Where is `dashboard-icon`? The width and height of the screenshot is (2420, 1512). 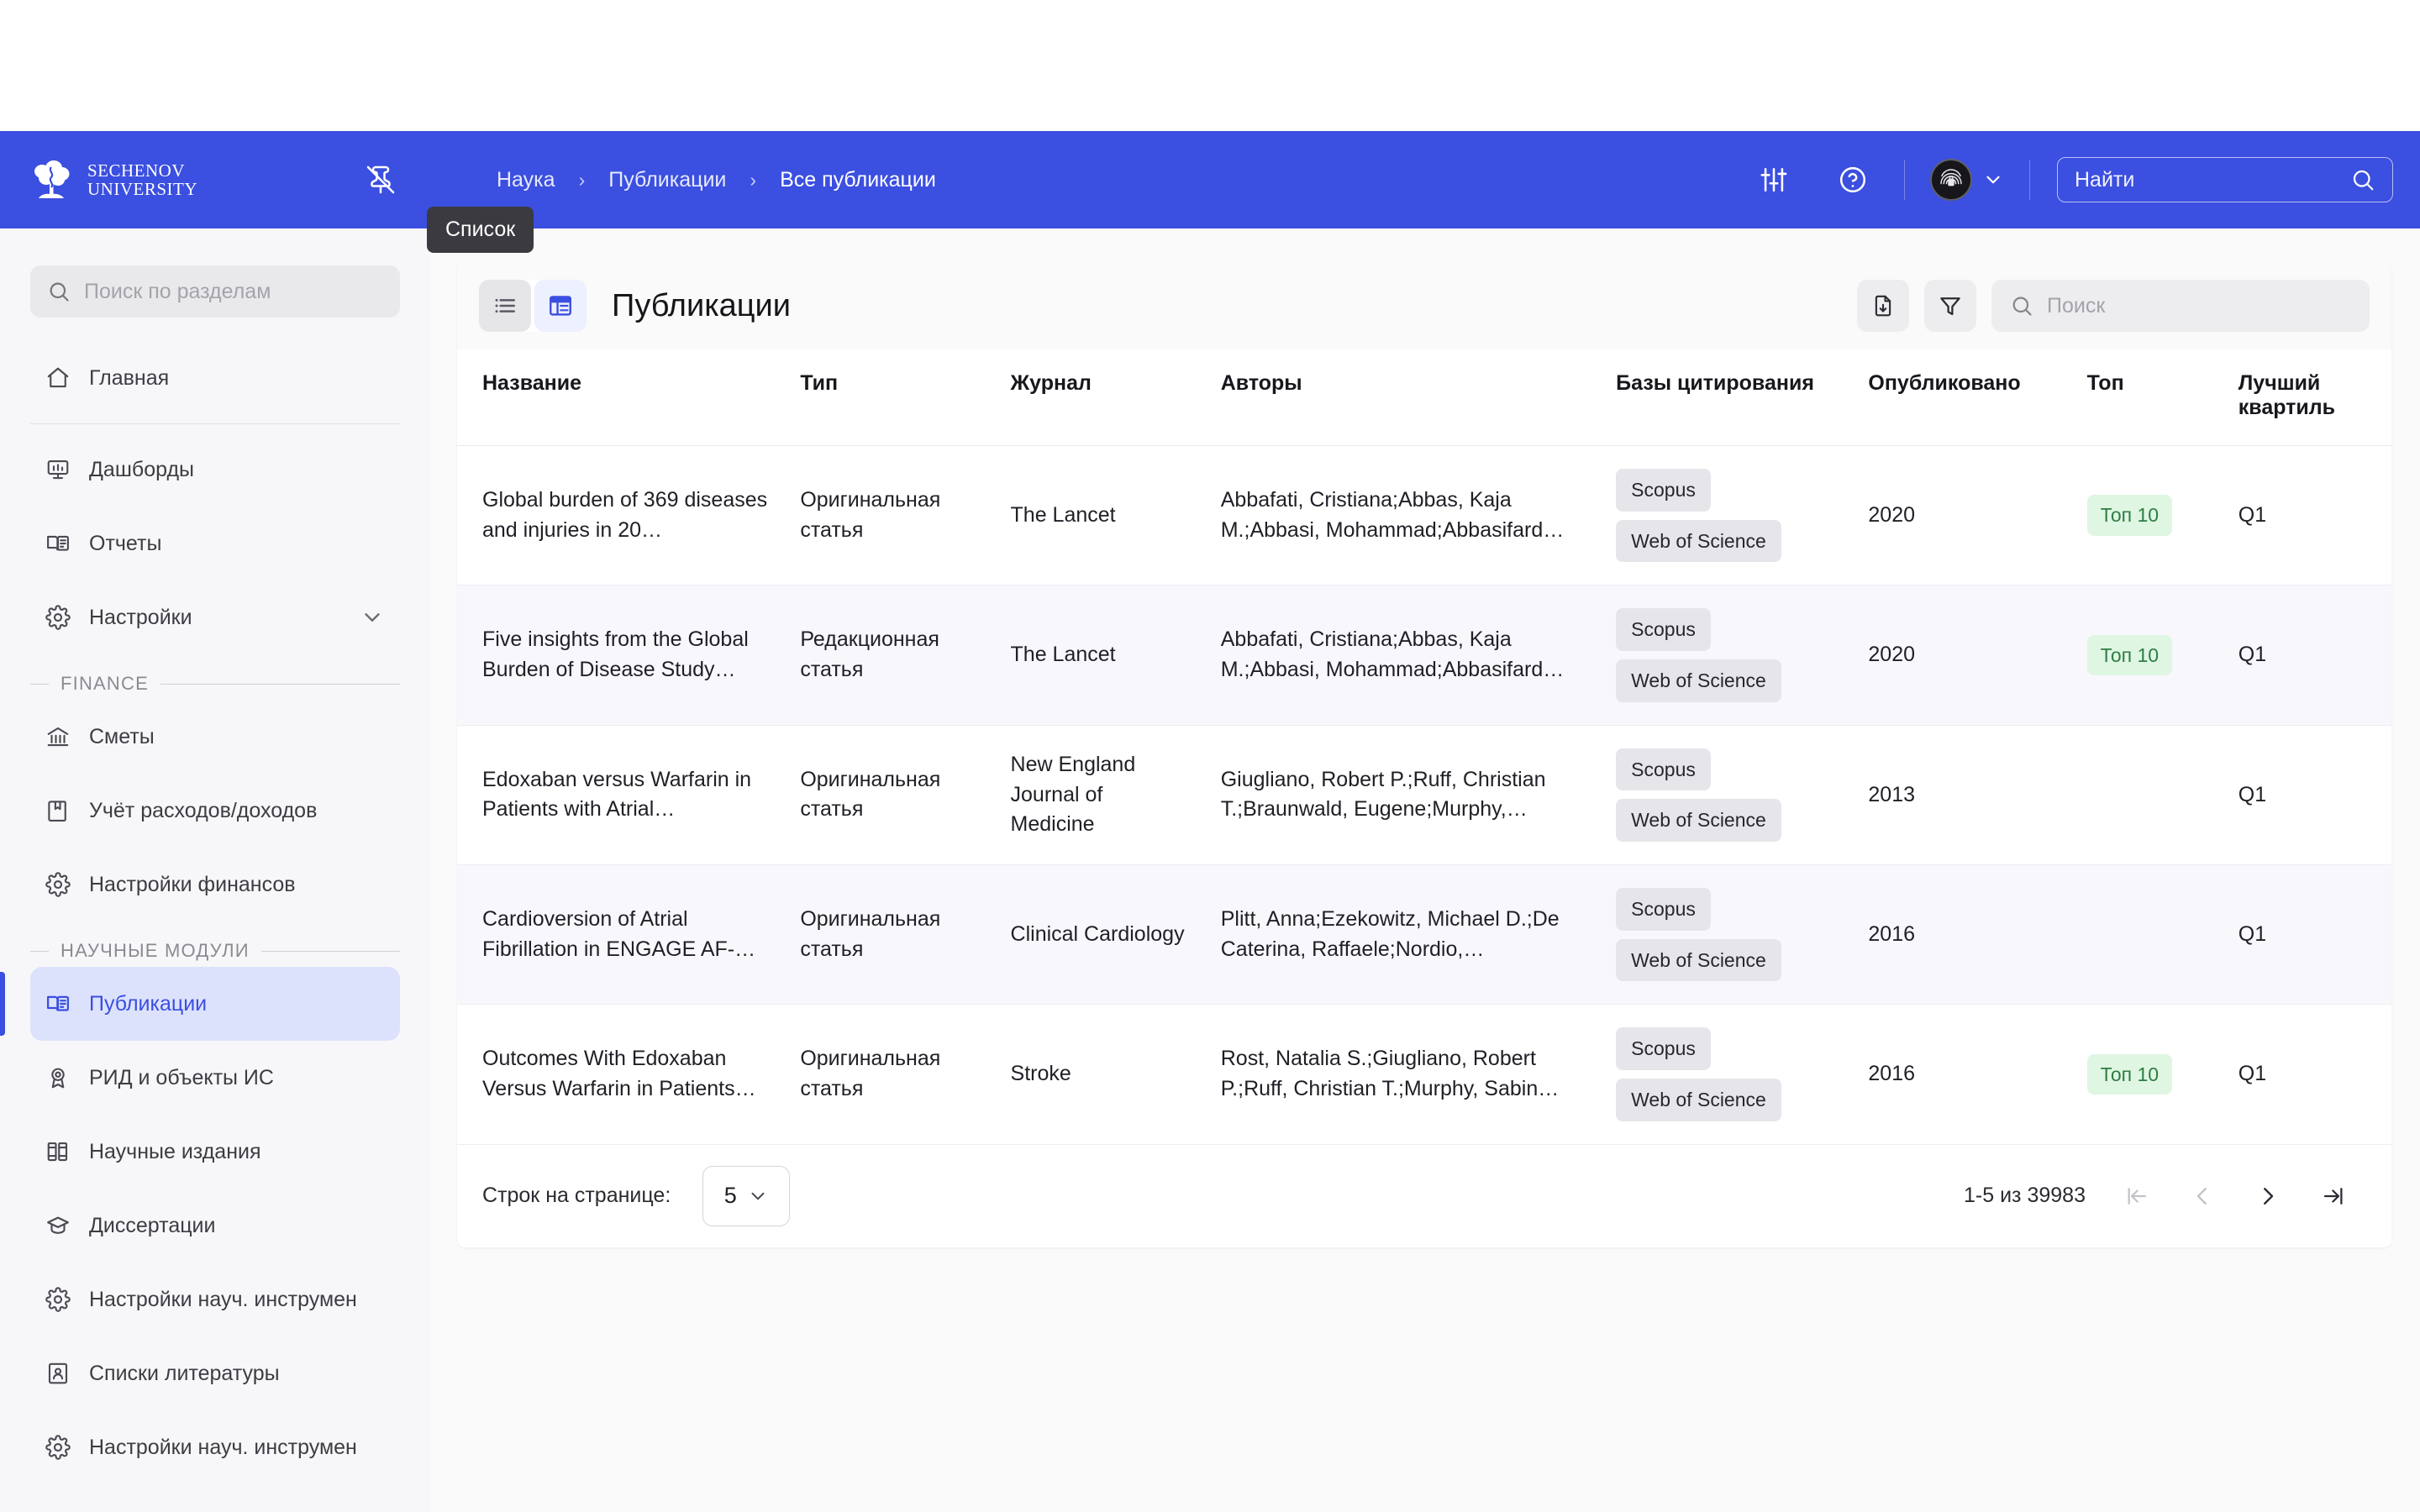 dashboard-icon is located at coordinates (58, 469).